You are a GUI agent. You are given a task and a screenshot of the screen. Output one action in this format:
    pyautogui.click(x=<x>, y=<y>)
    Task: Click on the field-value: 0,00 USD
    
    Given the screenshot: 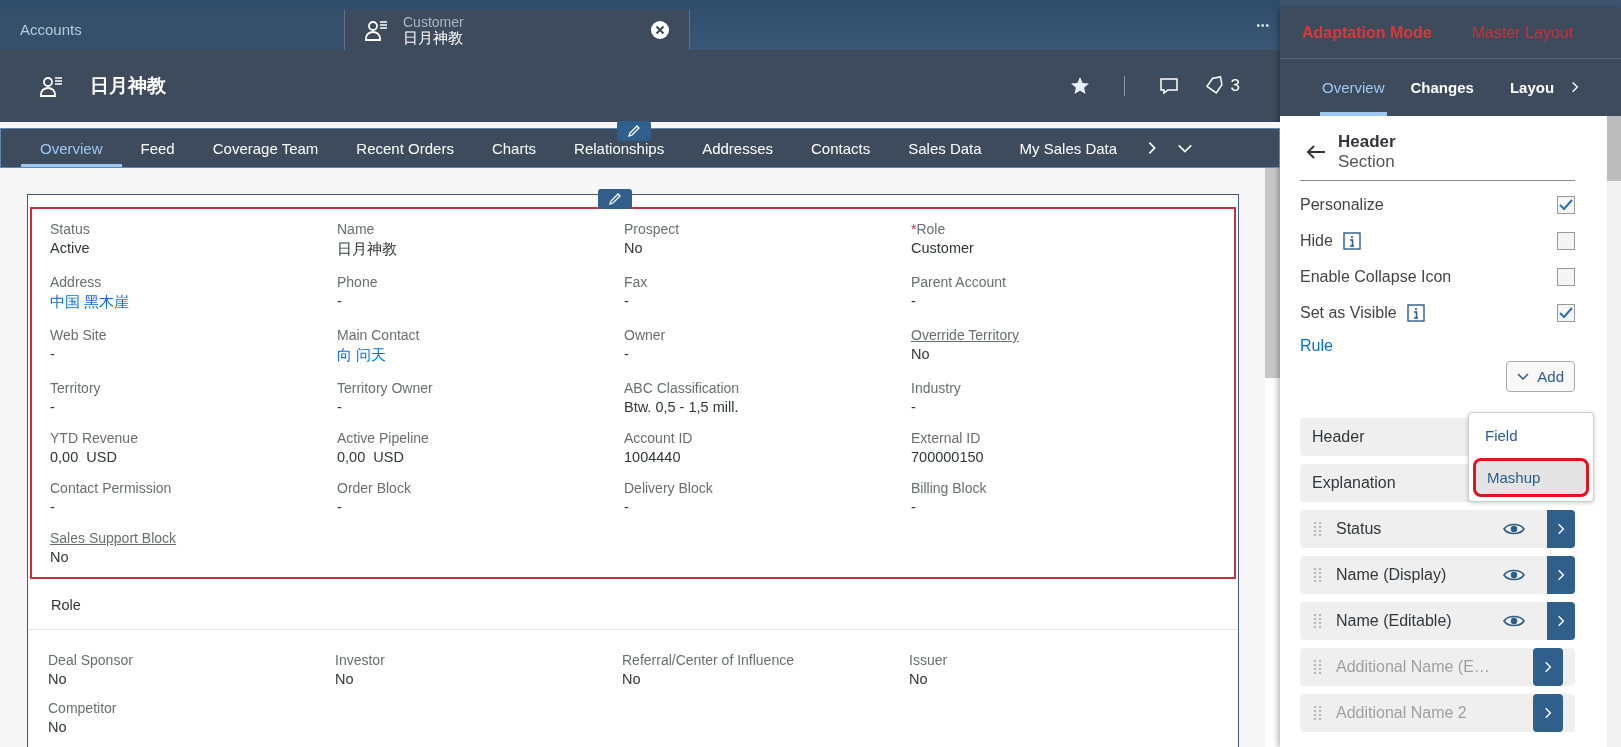 What is the action you would take?
    pyautogui.click(x=371, y=457)
    